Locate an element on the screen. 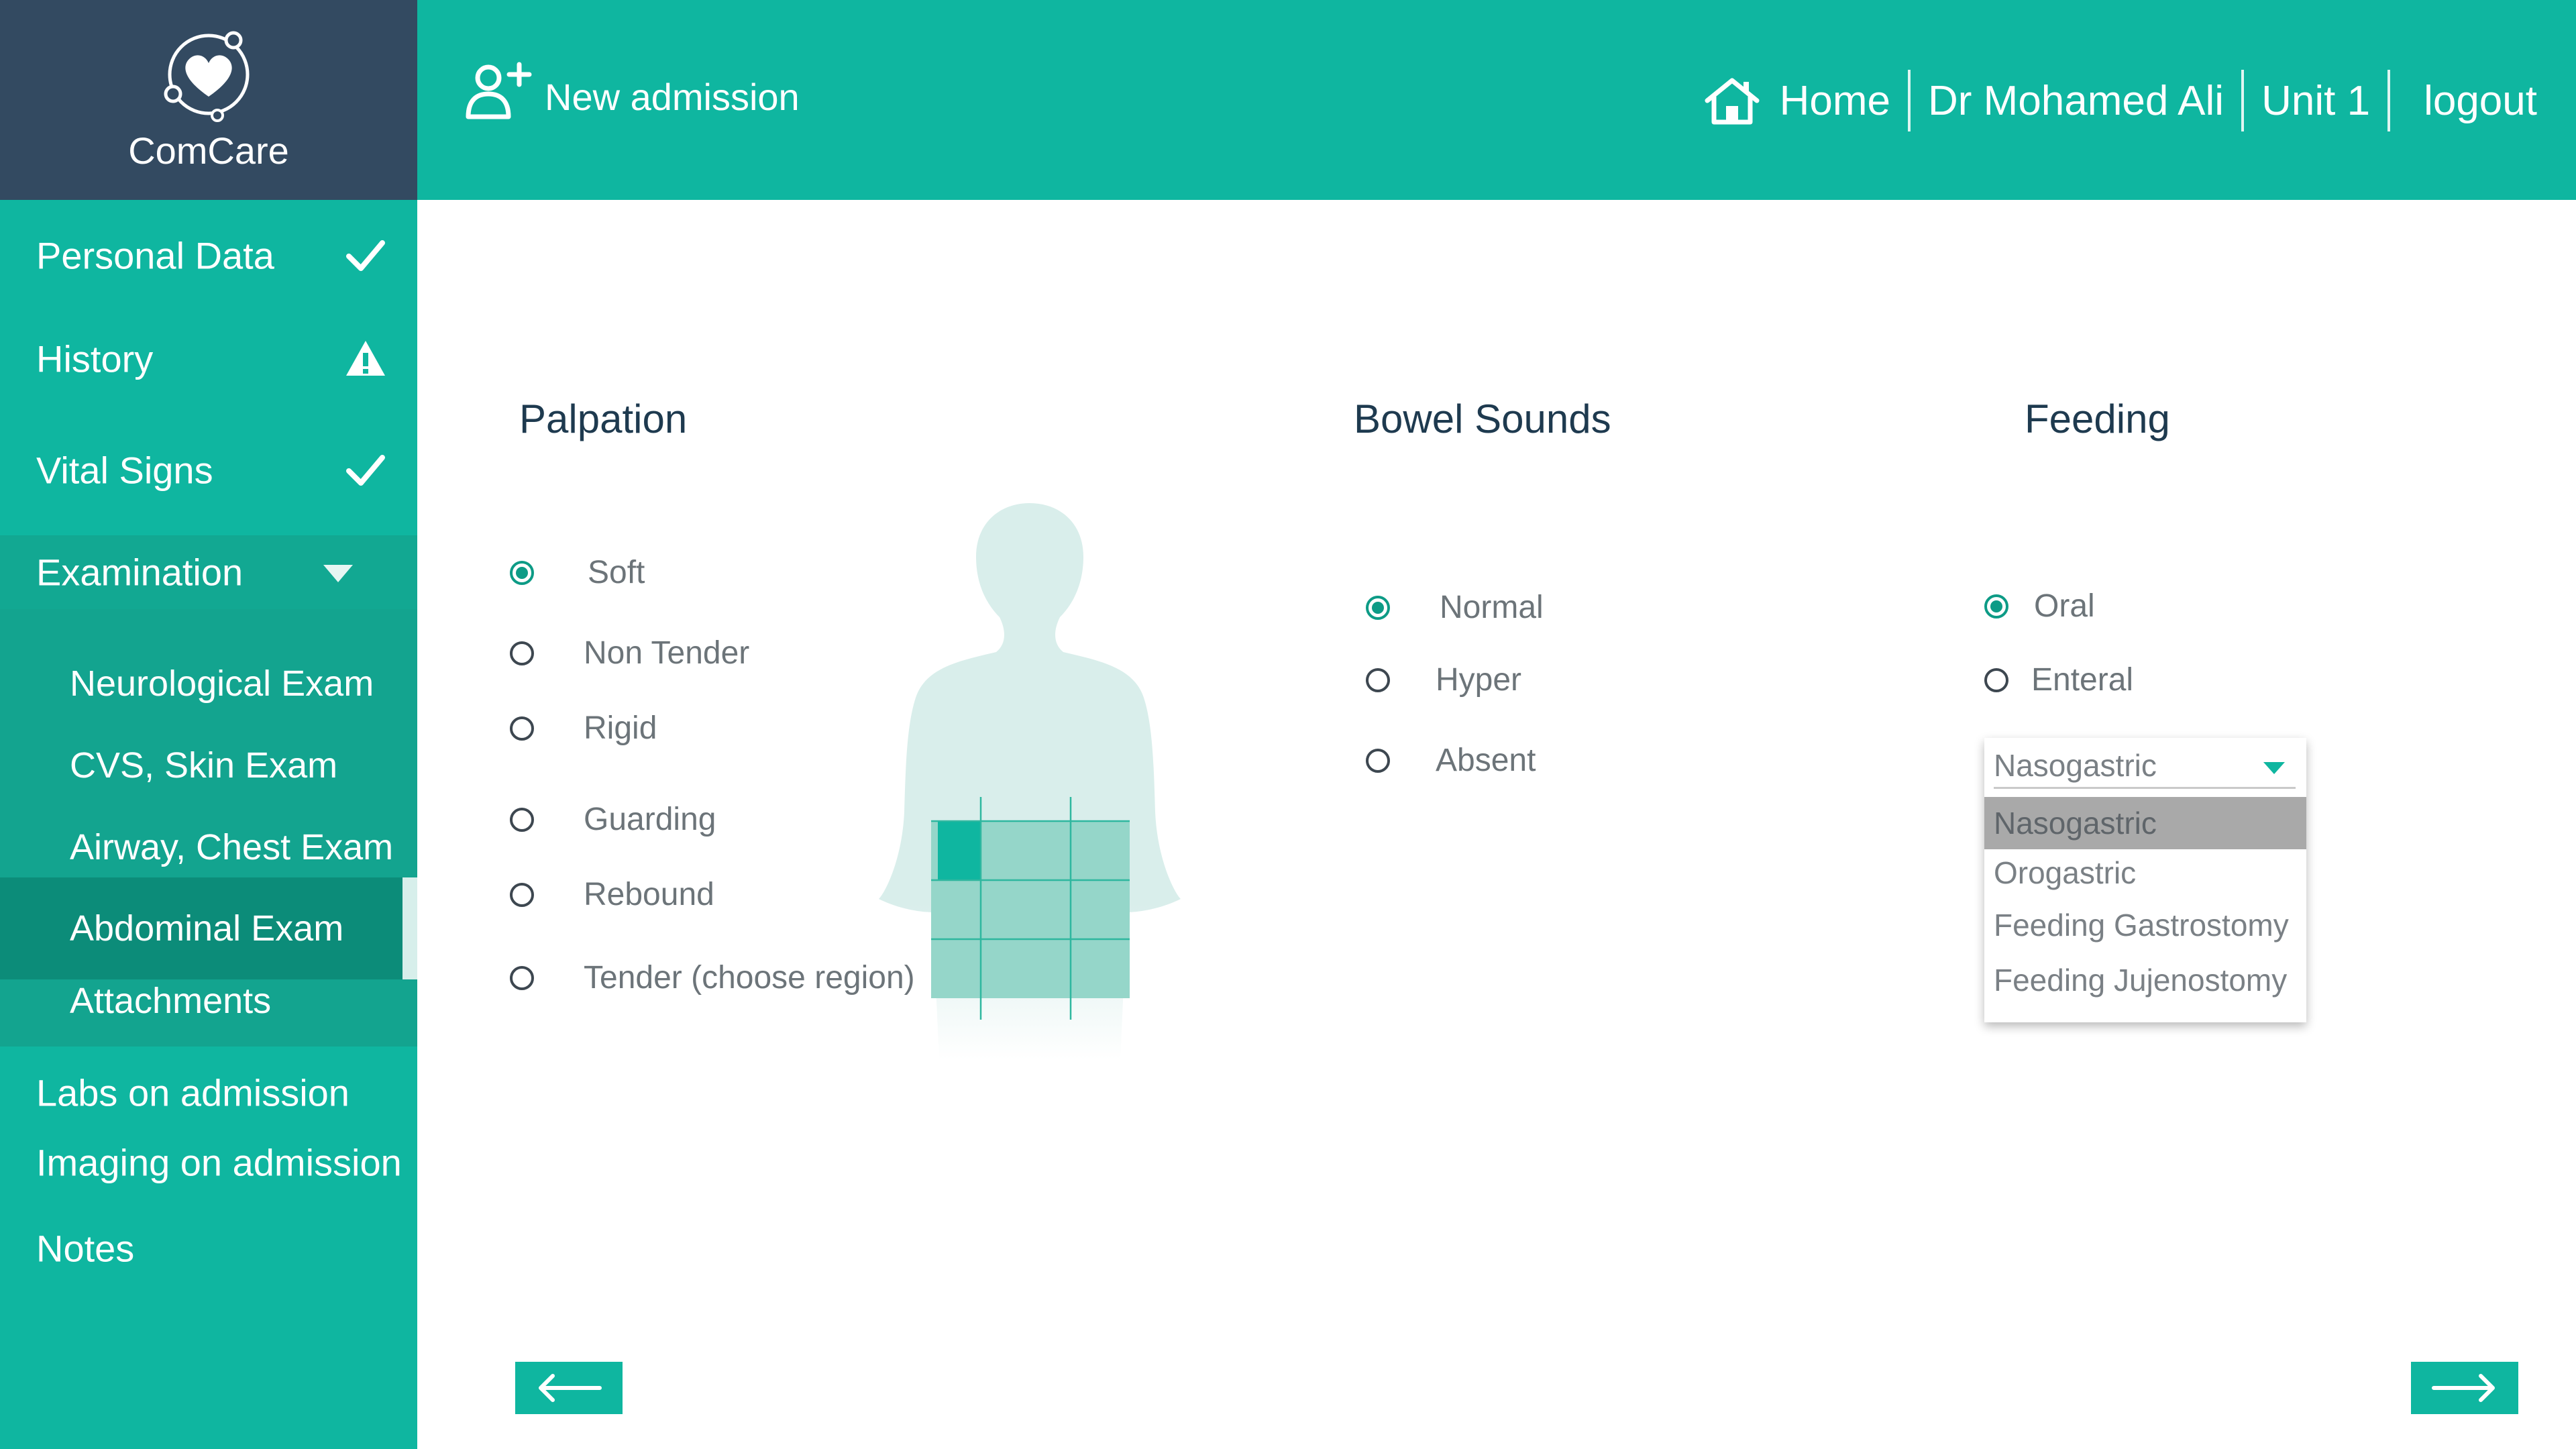  sidebar-item-examination: Examination is located at coordinates (208, 572).